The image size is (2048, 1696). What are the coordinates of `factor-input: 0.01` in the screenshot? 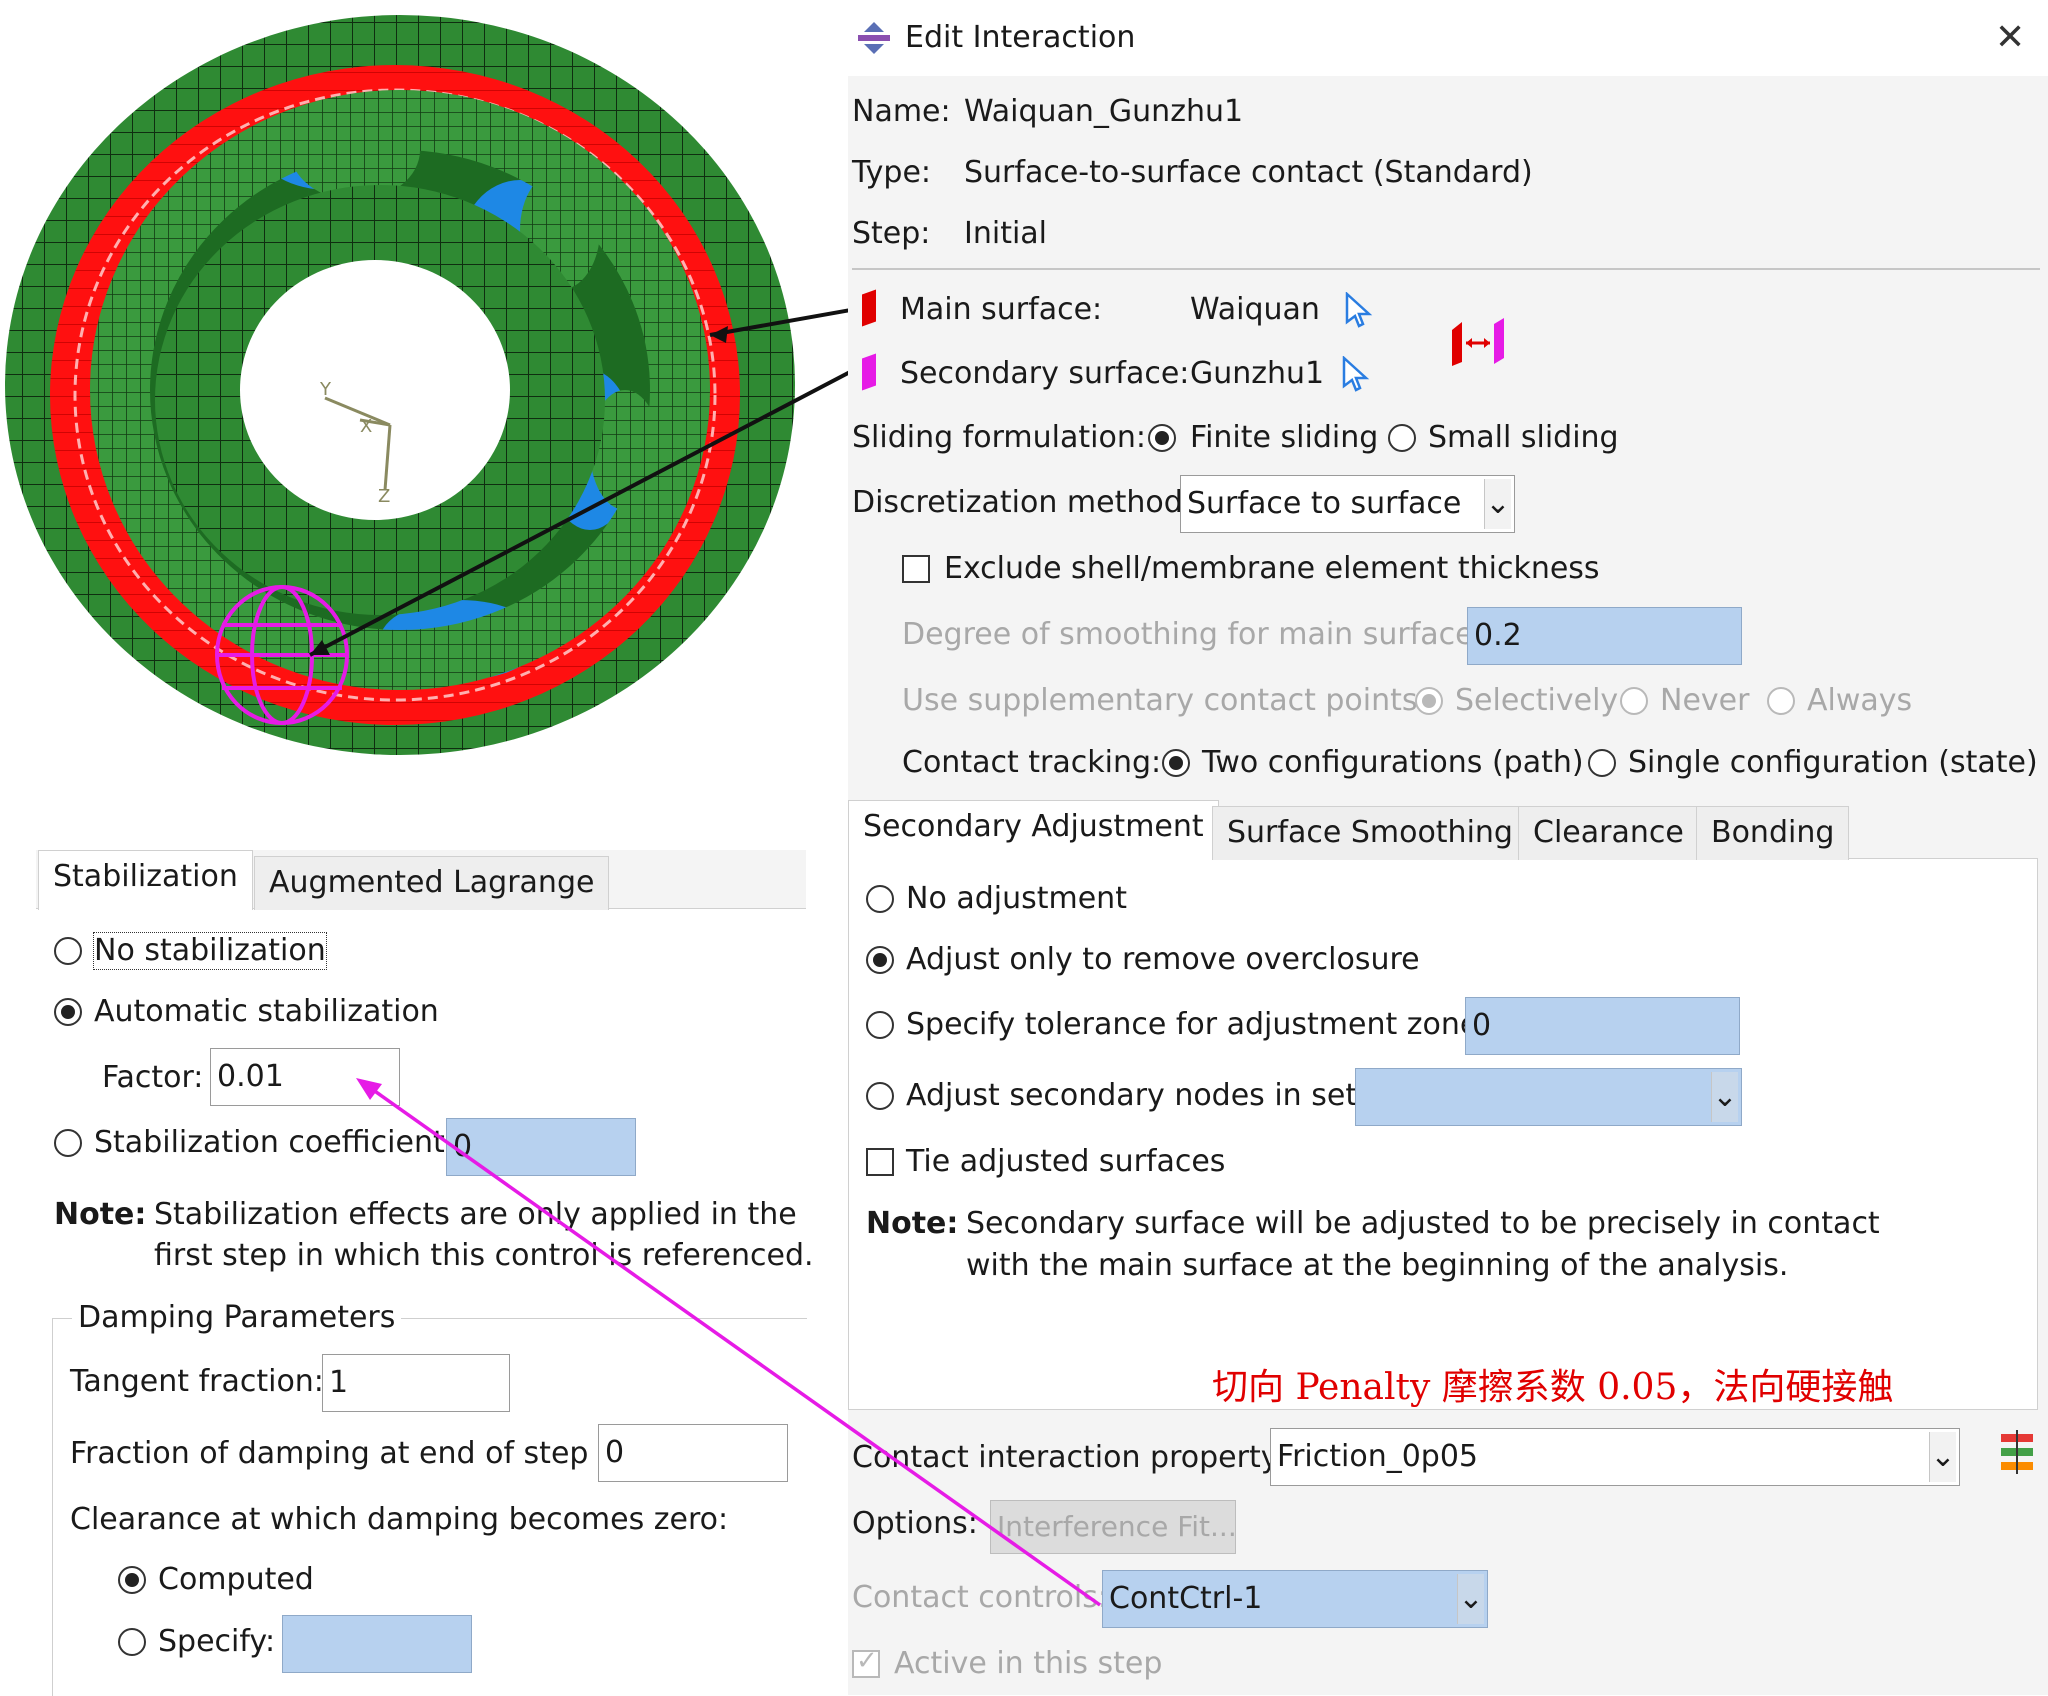 It's located at (305, 1077).